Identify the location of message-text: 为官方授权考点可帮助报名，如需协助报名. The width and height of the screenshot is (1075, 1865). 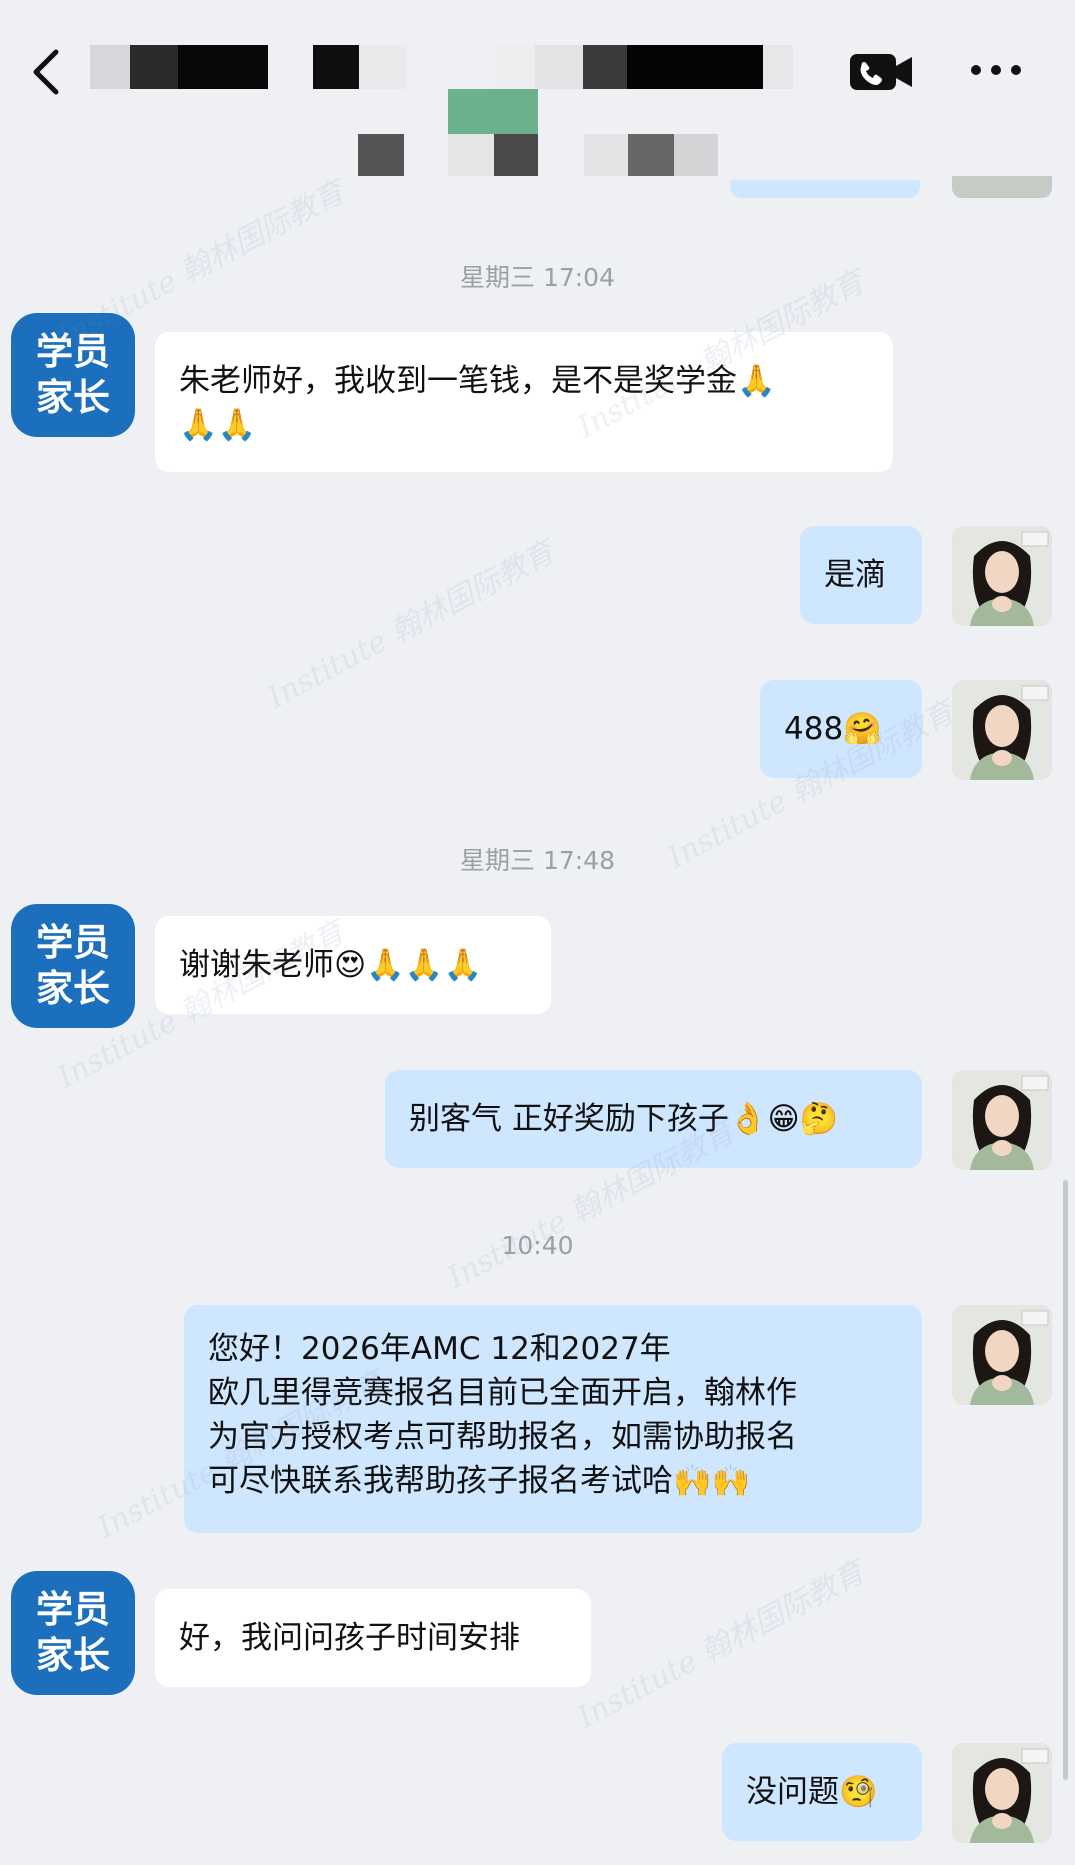
(502, 1437).